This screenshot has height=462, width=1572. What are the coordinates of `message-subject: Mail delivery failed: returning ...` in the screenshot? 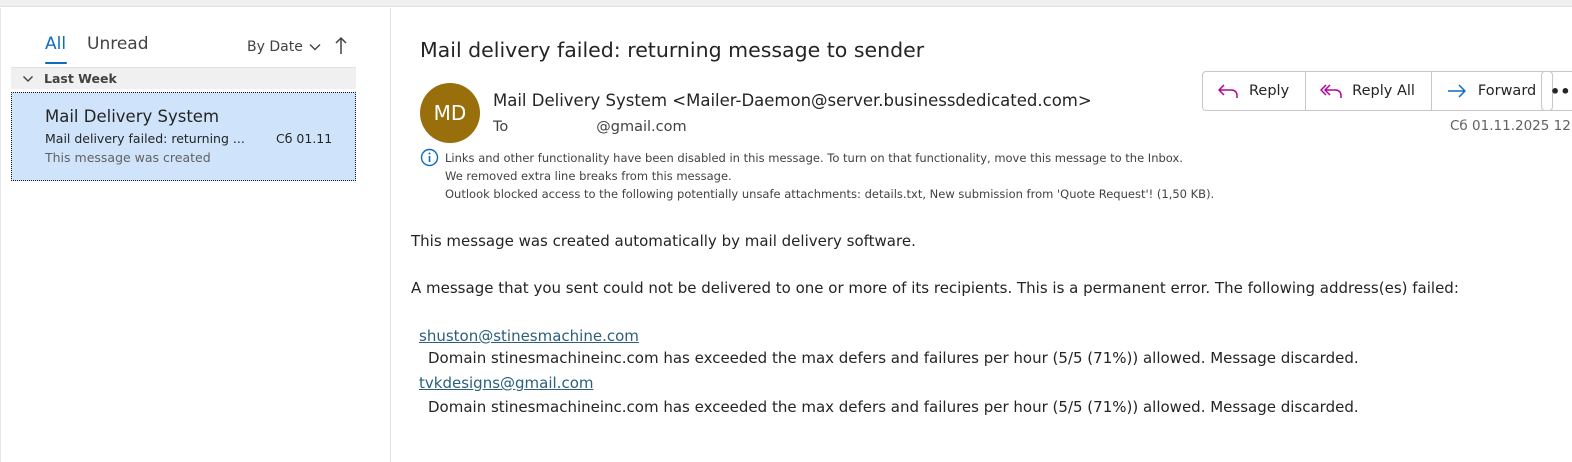 It's located at (145, 138).